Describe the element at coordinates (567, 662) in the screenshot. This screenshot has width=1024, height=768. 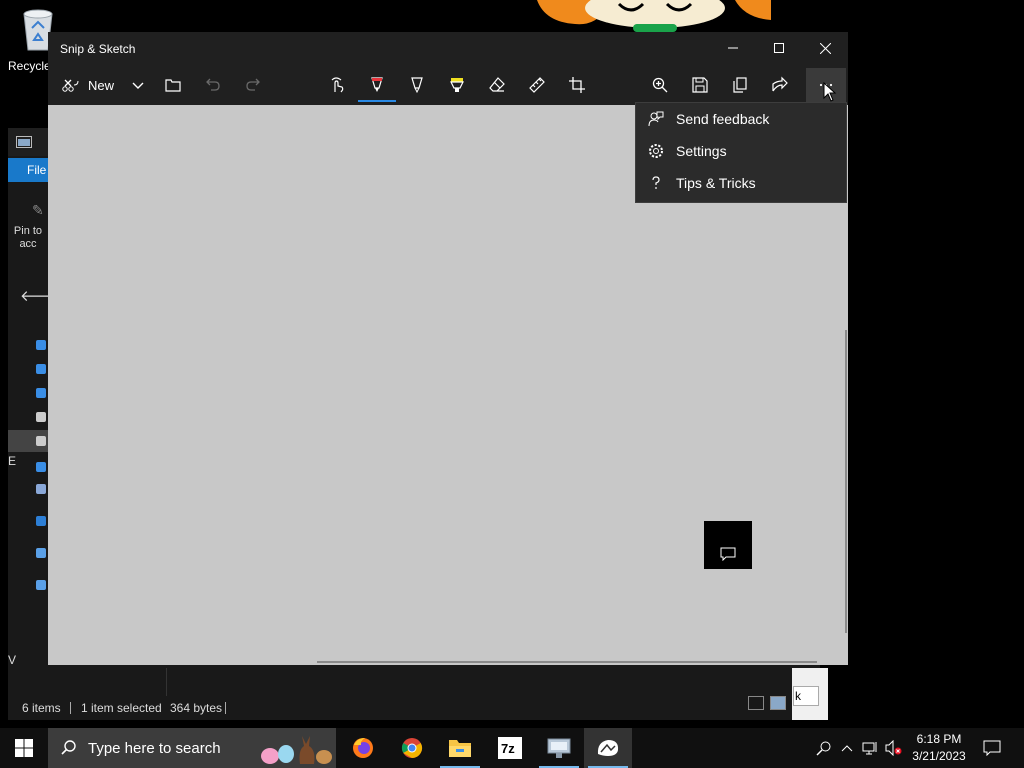
I see `horizontal-scrollbar` at that location.